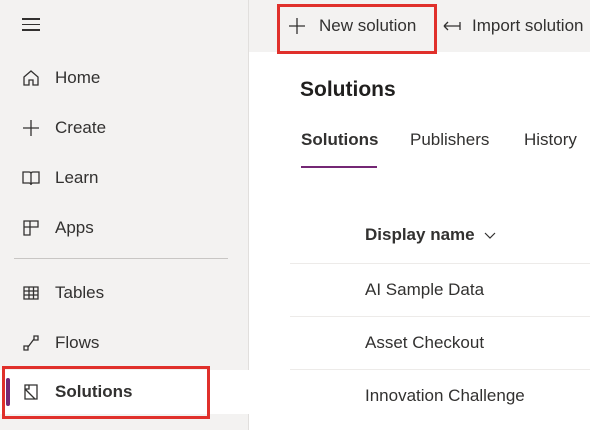 The image size is (590, 430). What do you see at coordinates (31, 293) in the screenshot?
I see `table-icon` at bounding box center [31, 293].